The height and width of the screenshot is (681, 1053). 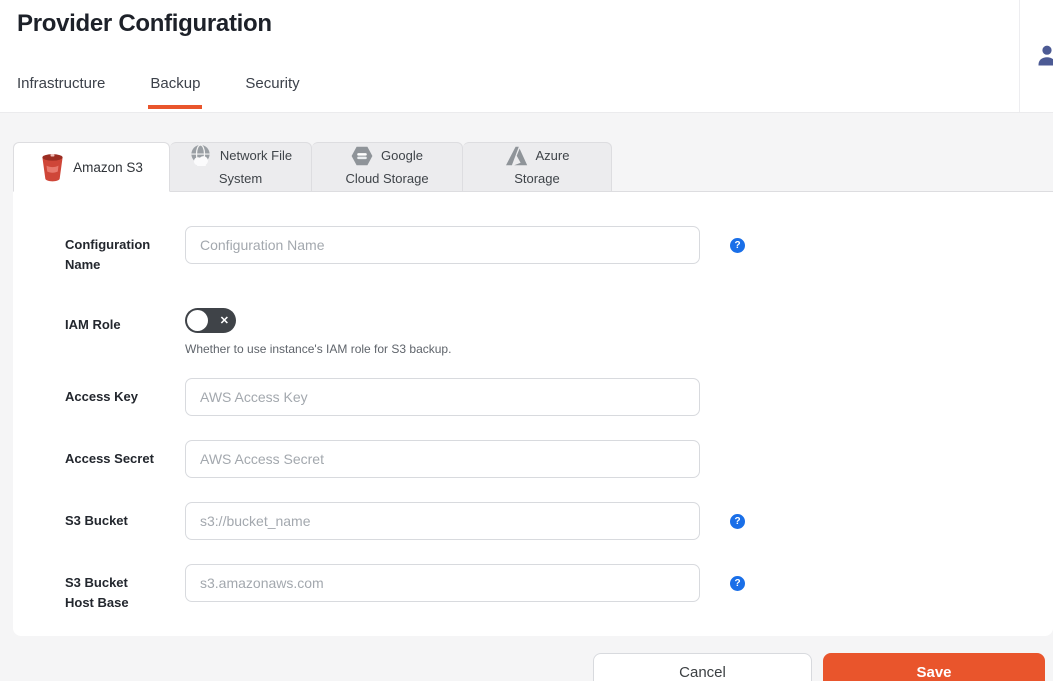 I want to click on provider-tab-azure-storage: Azure Storage, so click(x=537, y=167).